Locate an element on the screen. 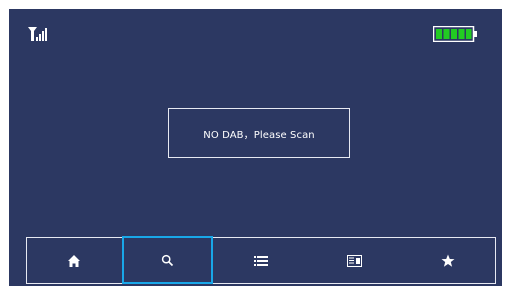  favorite-star-icon is located at coordinates (448, 260).